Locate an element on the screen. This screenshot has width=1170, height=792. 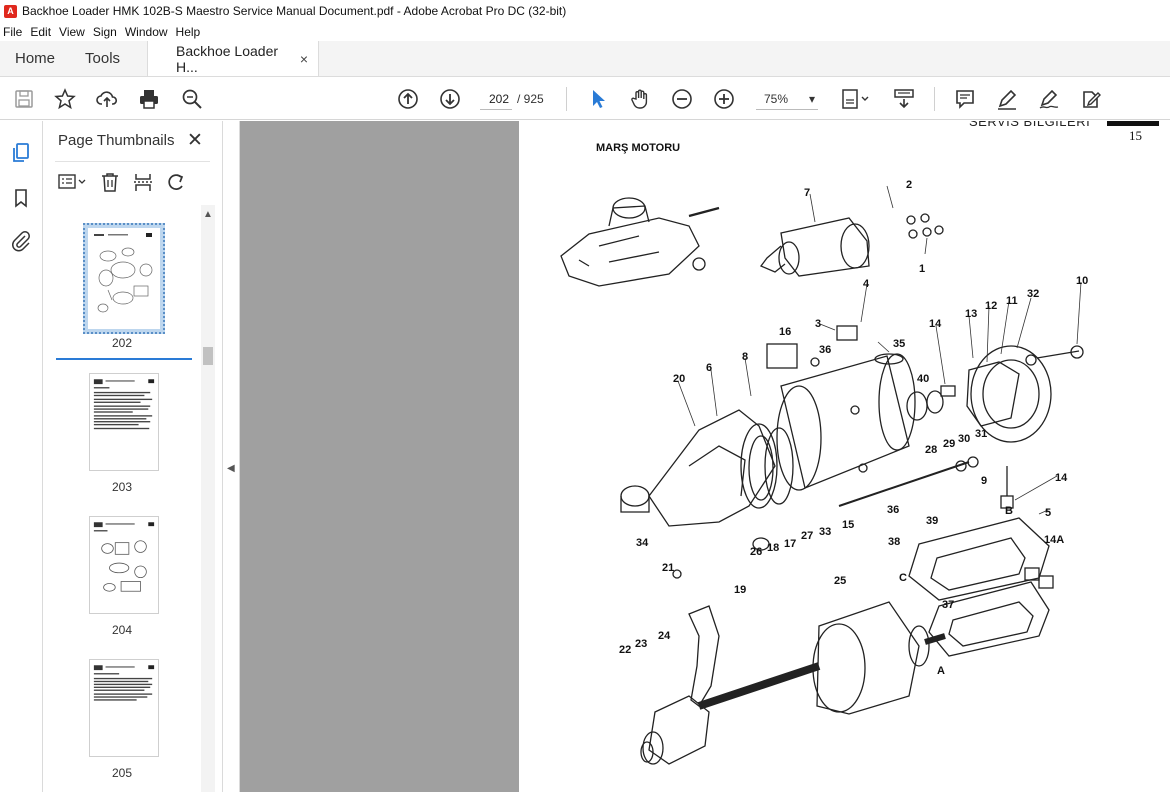
callout-1: 1 is located at coordinates (922, 269).